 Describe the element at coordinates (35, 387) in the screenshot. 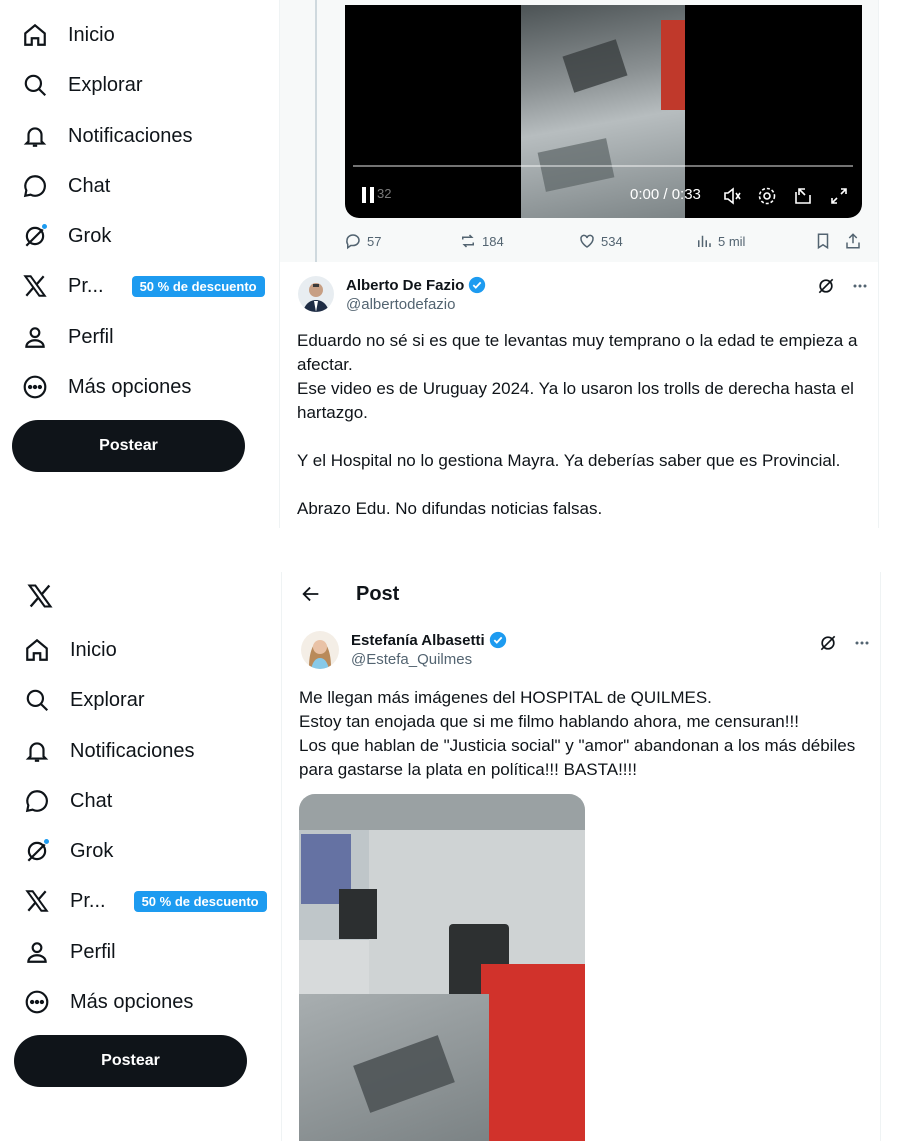

I see `more-circle-icon` at that location.